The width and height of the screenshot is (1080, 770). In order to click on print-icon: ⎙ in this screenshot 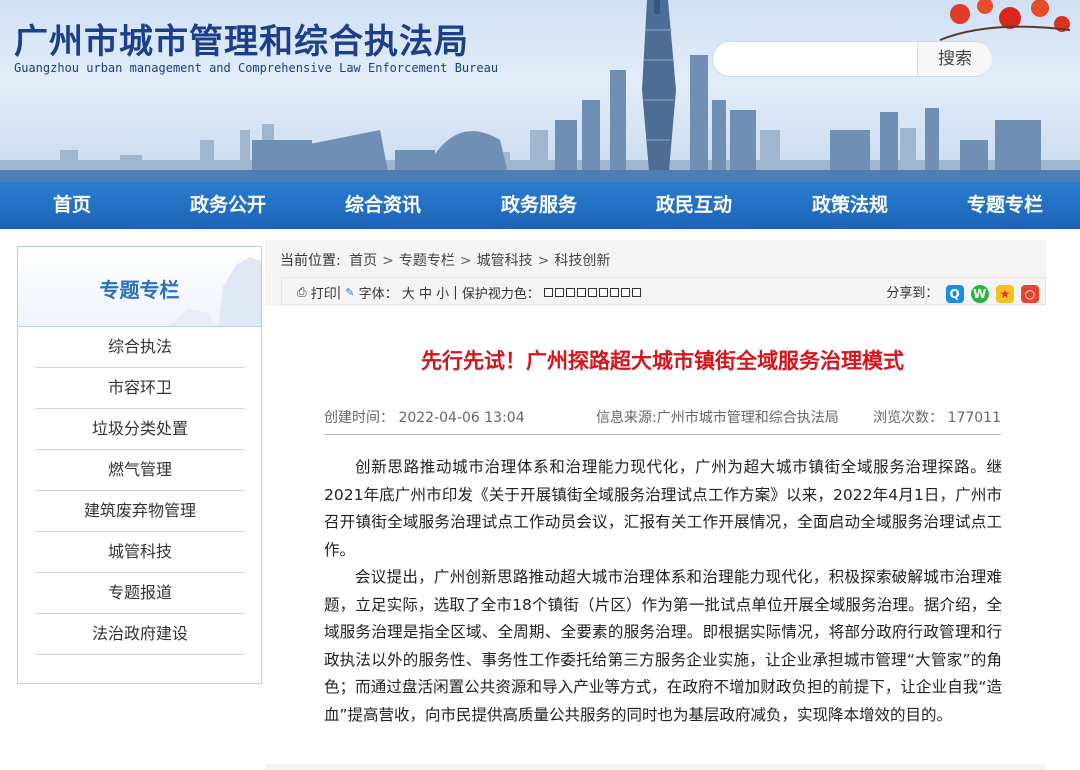, I will do `click(302, 292)`.